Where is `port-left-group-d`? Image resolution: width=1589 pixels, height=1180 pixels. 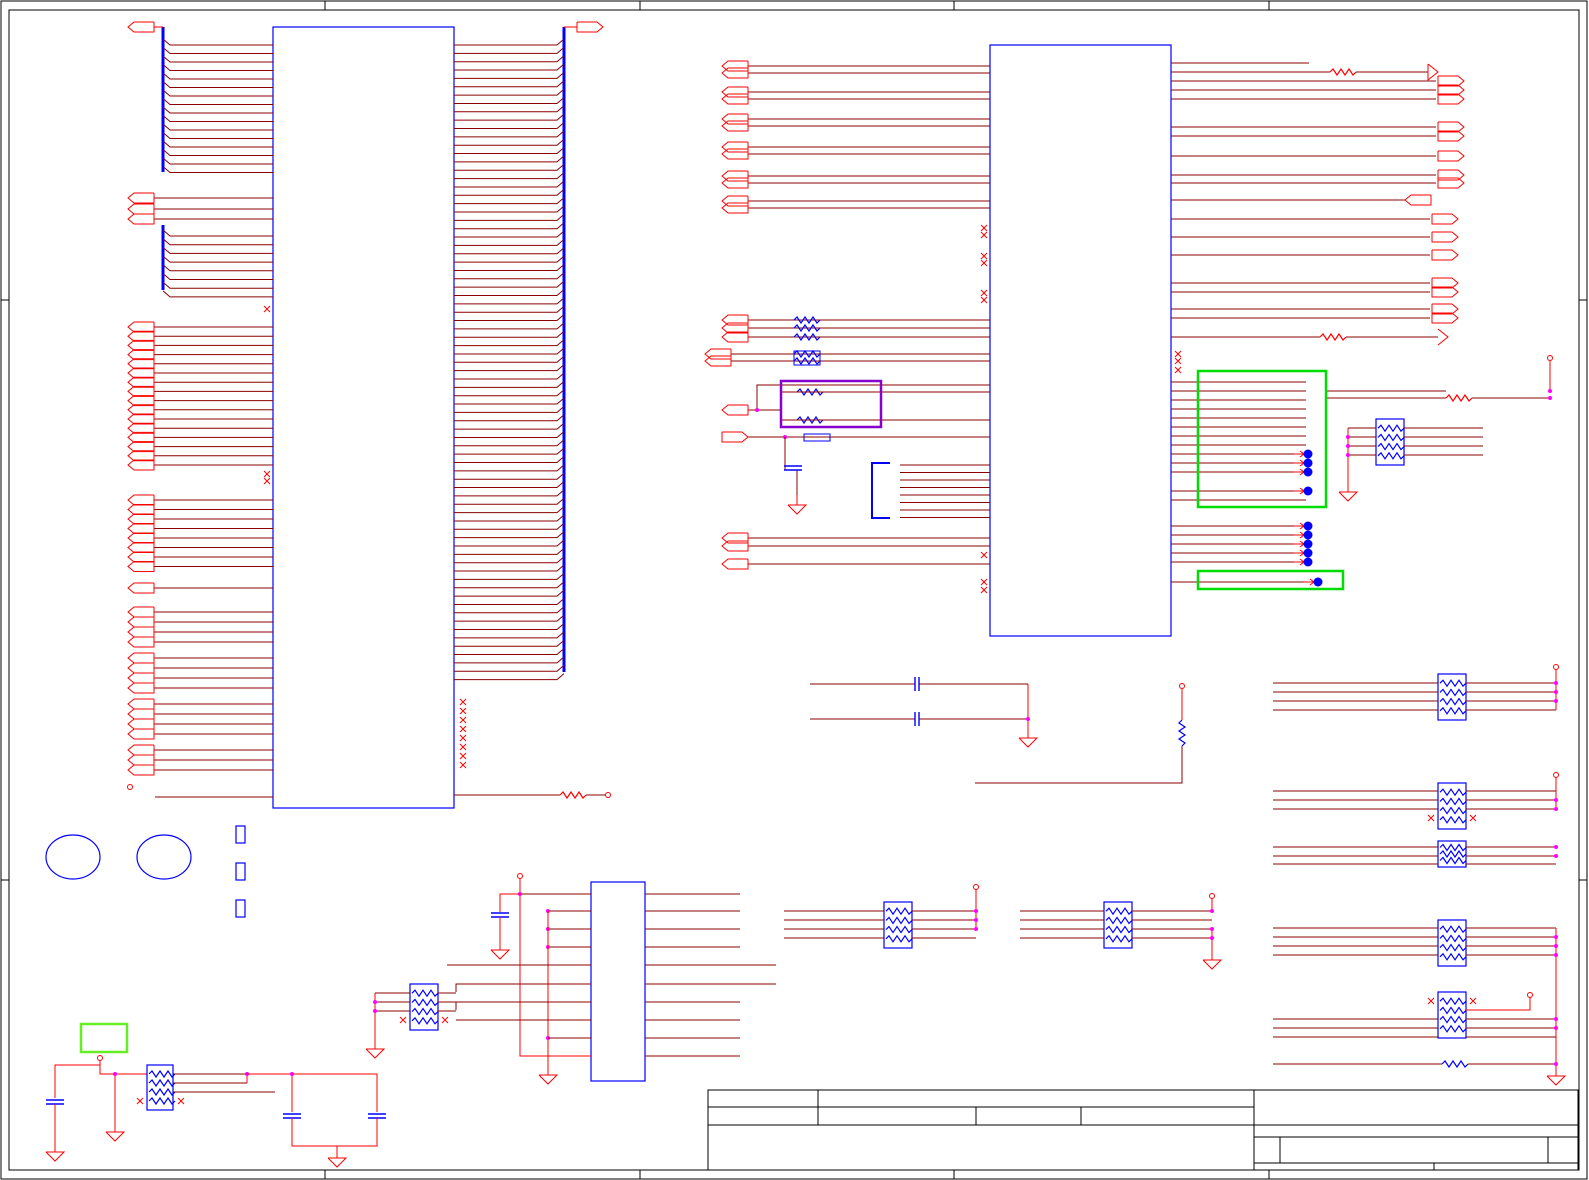
port-left-group-d is located at coordinates (141, 622).